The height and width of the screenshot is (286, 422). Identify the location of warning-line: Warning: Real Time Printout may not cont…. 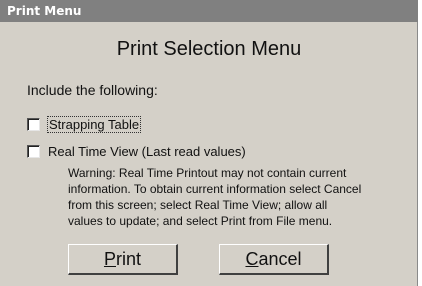
(207, 173).